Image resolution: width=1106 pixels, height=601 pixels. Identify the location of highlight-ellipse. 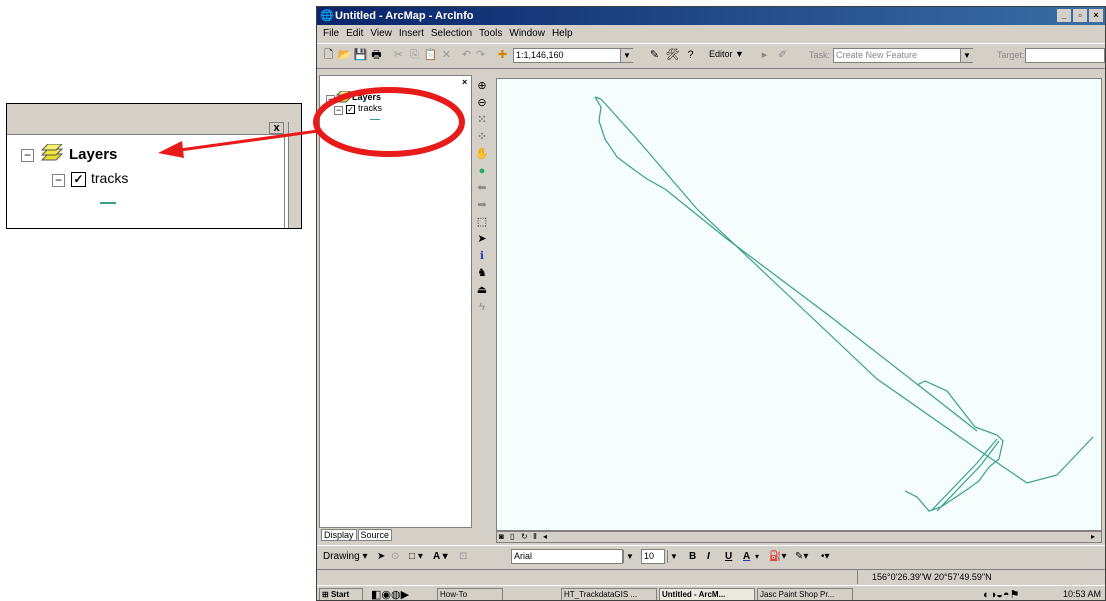
(389, 122).